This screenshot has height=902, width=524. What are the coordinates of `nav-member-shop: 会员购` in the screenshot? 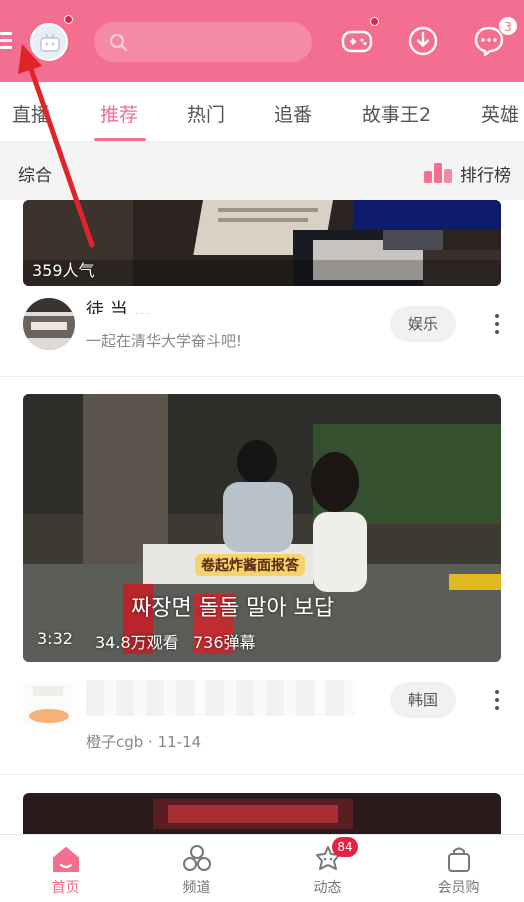 It's located at (458, 868).